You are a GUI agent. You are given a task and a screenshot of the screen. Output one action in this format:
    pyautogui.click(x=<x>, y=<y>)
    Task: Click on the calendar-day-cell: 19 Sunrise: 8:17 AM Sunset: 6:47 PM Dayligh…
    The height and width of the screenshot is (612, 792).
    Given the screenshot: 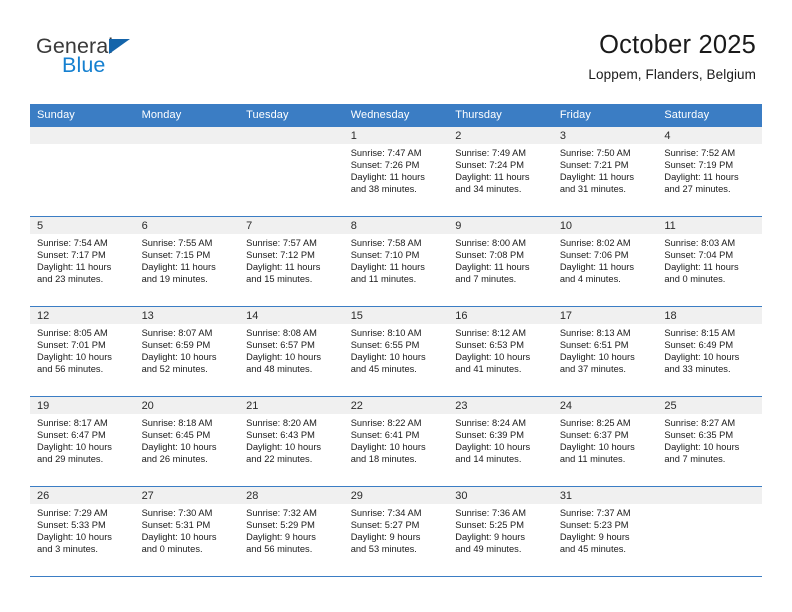 What is the action you would take?
    pyautogui.click(x=82, y=441)
    